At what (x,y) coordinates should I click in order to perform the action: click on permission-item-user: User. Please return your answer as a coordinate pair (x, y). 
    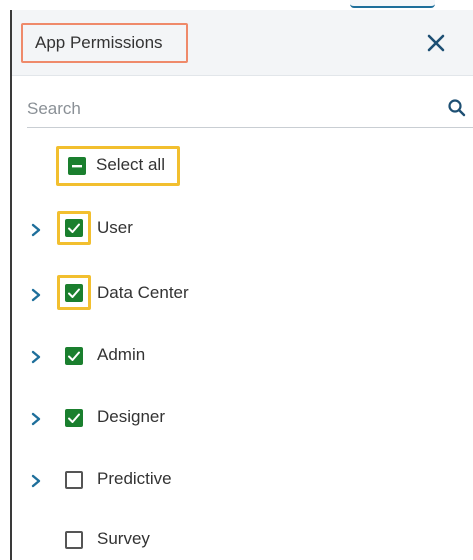
    Looking at the image, I should click on (242, 228).